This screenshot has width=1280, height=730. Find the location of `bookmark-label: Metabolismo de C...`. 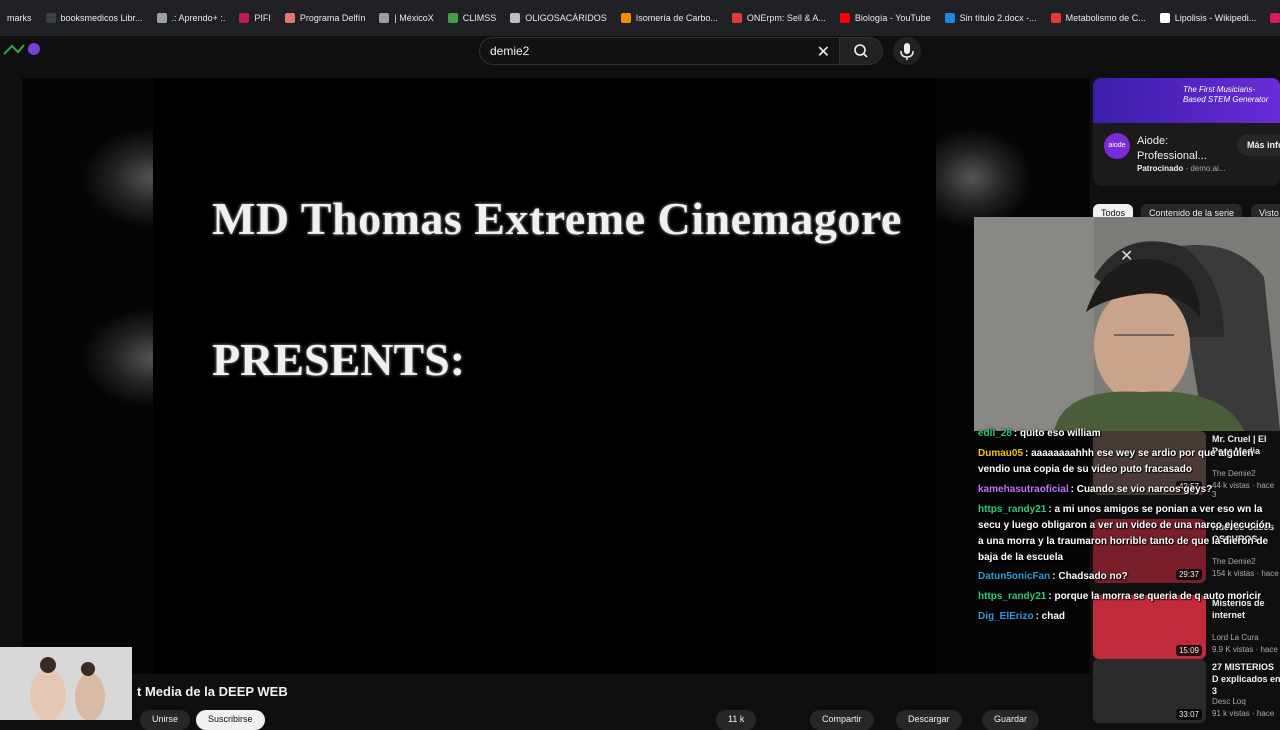

bookmark-label: Metabolismo de C... is located at coordinates (1105, 18).